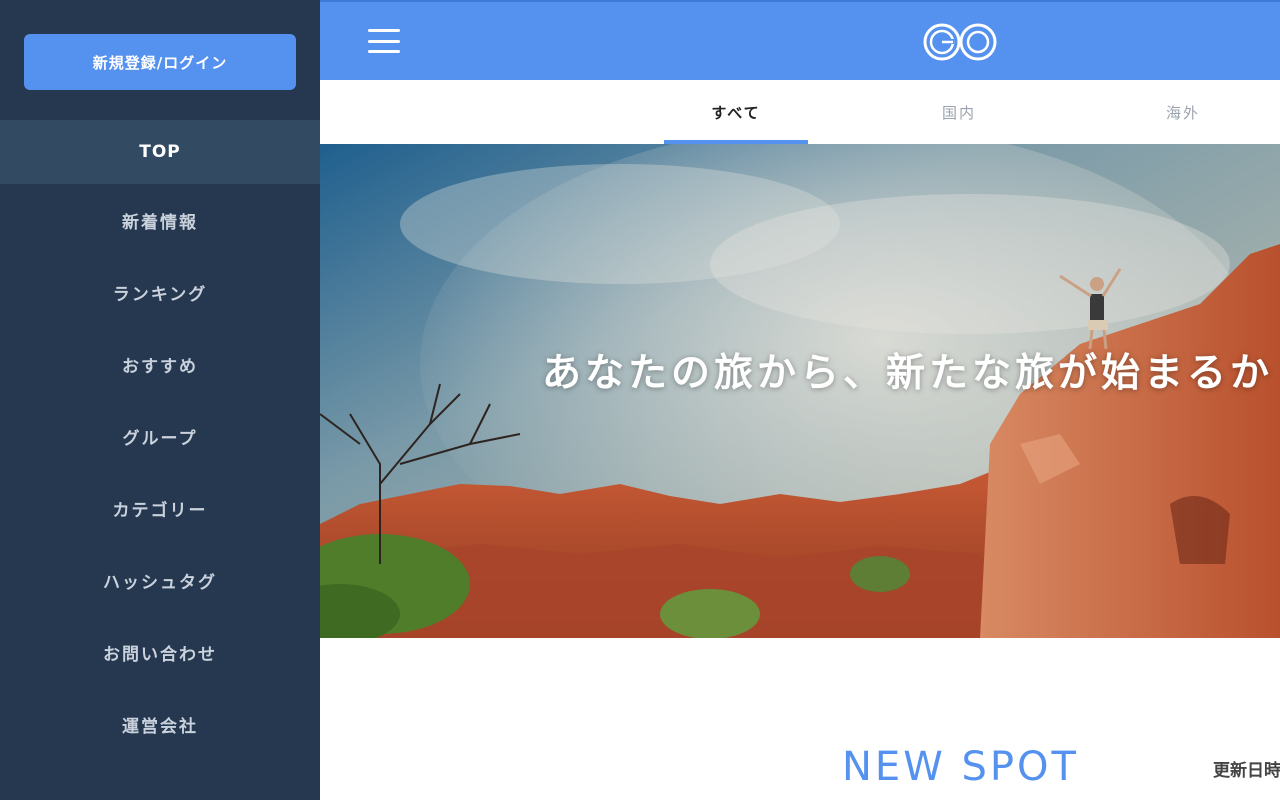  Describe the element at coordinates (160, 724) in the screenshot. I see `sidebar-item-company: 運営会社` at that location.